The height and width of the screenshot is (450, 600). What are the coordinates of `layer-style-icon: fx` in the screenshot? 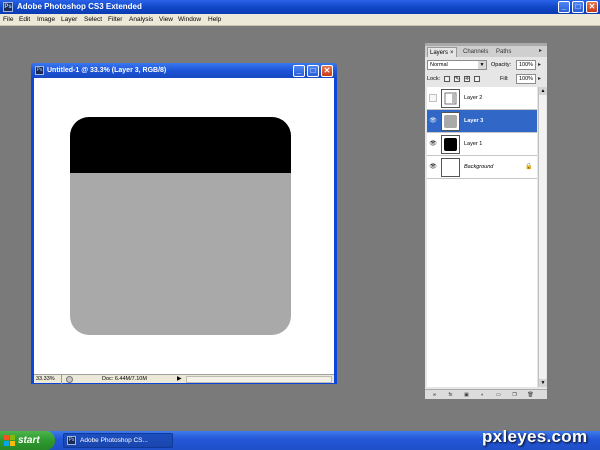 It's located at (450, 395).